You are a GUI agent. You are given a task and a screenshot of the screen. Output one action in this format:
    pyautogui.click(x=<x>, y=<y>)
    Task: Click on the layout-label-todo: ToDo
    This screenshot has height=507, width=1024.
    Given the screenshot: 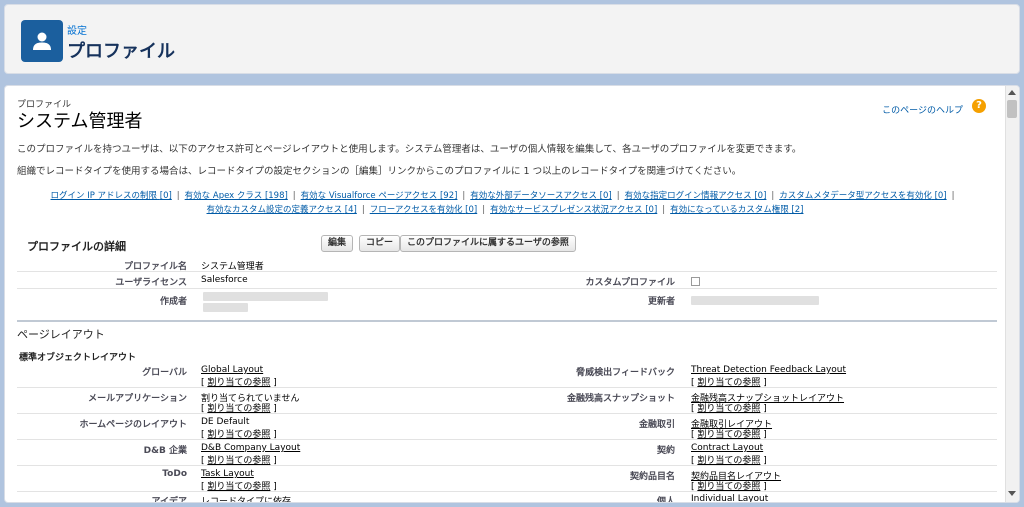 What is the action you would take?
    pyautogui.click(x=174, y=474)
    